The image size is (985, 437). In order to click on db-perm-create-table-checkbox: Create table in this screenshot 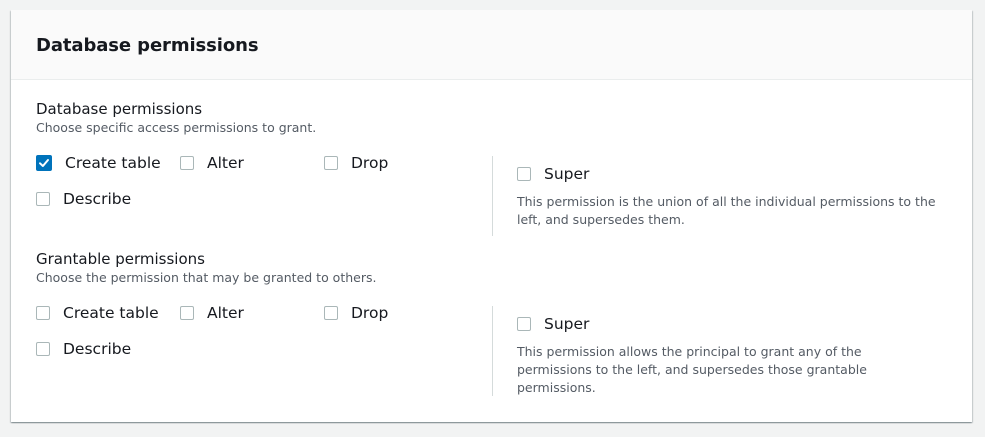, I will do `click(98, 163)`.